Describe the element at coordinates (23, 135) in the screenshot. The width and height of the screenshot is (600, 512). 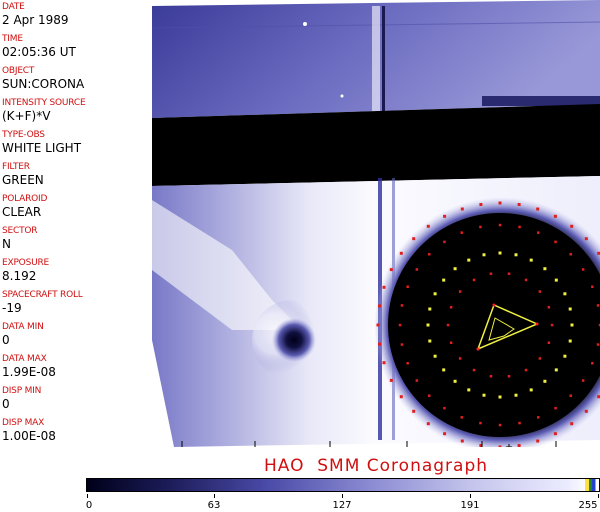
I see `field-label: TYPE-OBS` at that location.